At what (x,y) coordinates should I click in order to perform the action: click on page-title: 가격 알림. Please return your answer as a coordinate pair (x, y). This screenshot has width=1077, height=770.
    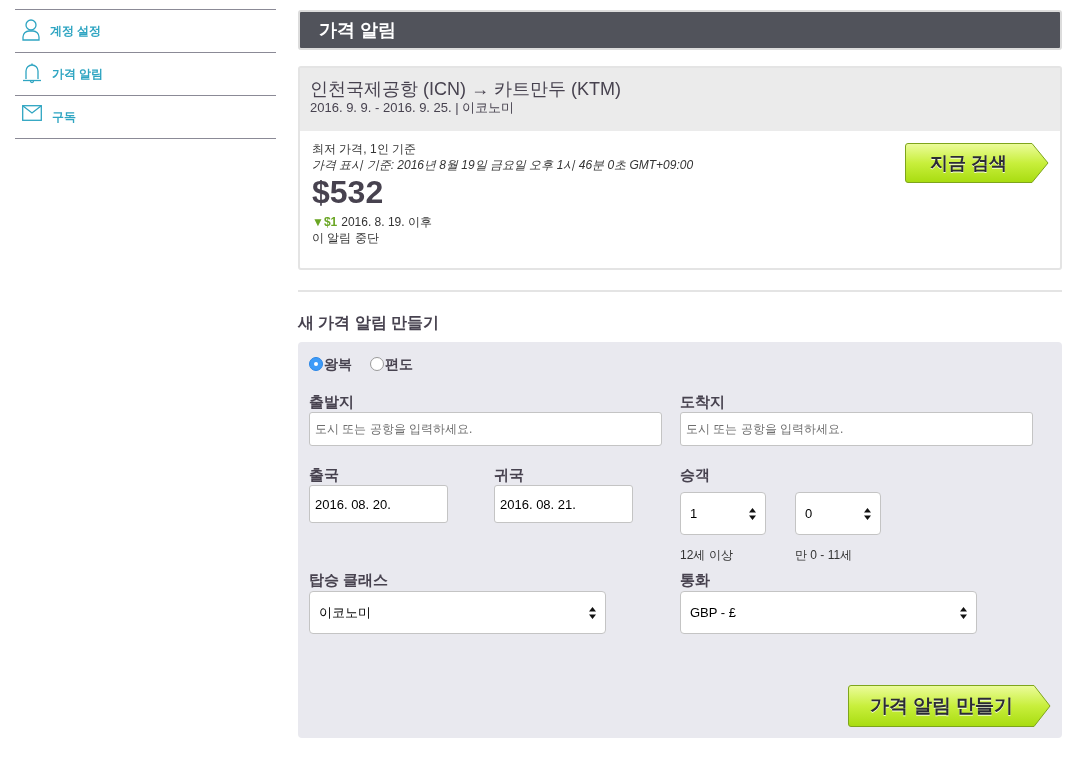
    Looking at the image, I should click on (357, 30).